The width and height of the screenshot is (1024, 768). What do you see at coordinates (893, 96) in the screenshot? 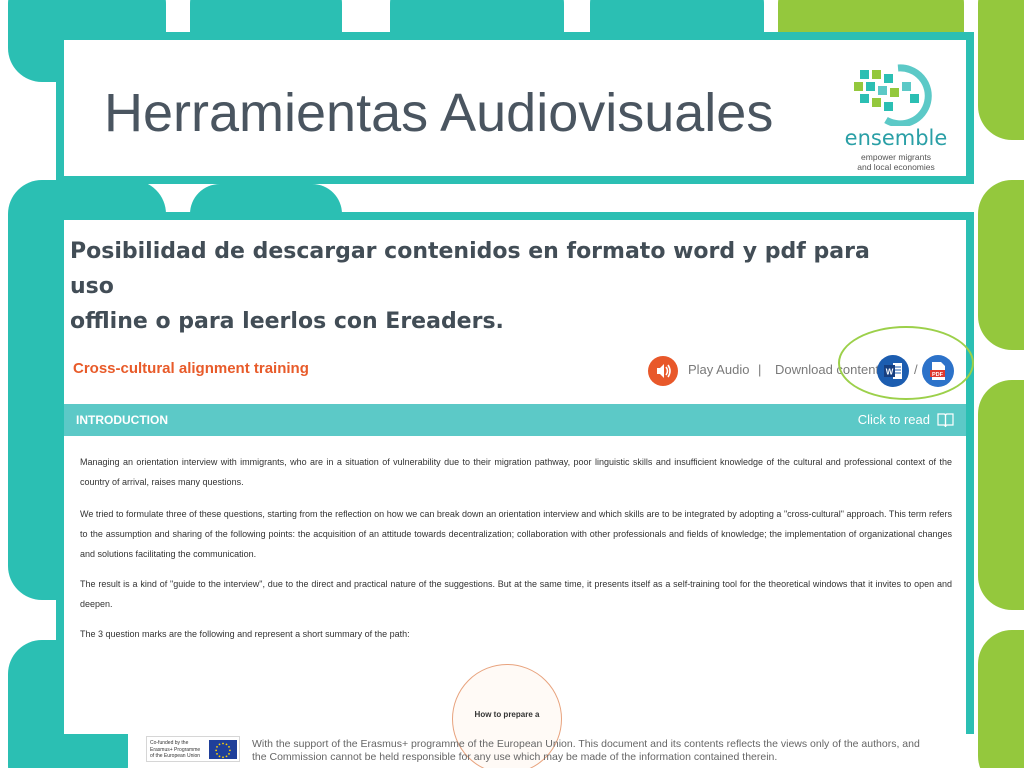
I see `ensemble-logo-icon` at bounding box center [893, 96].